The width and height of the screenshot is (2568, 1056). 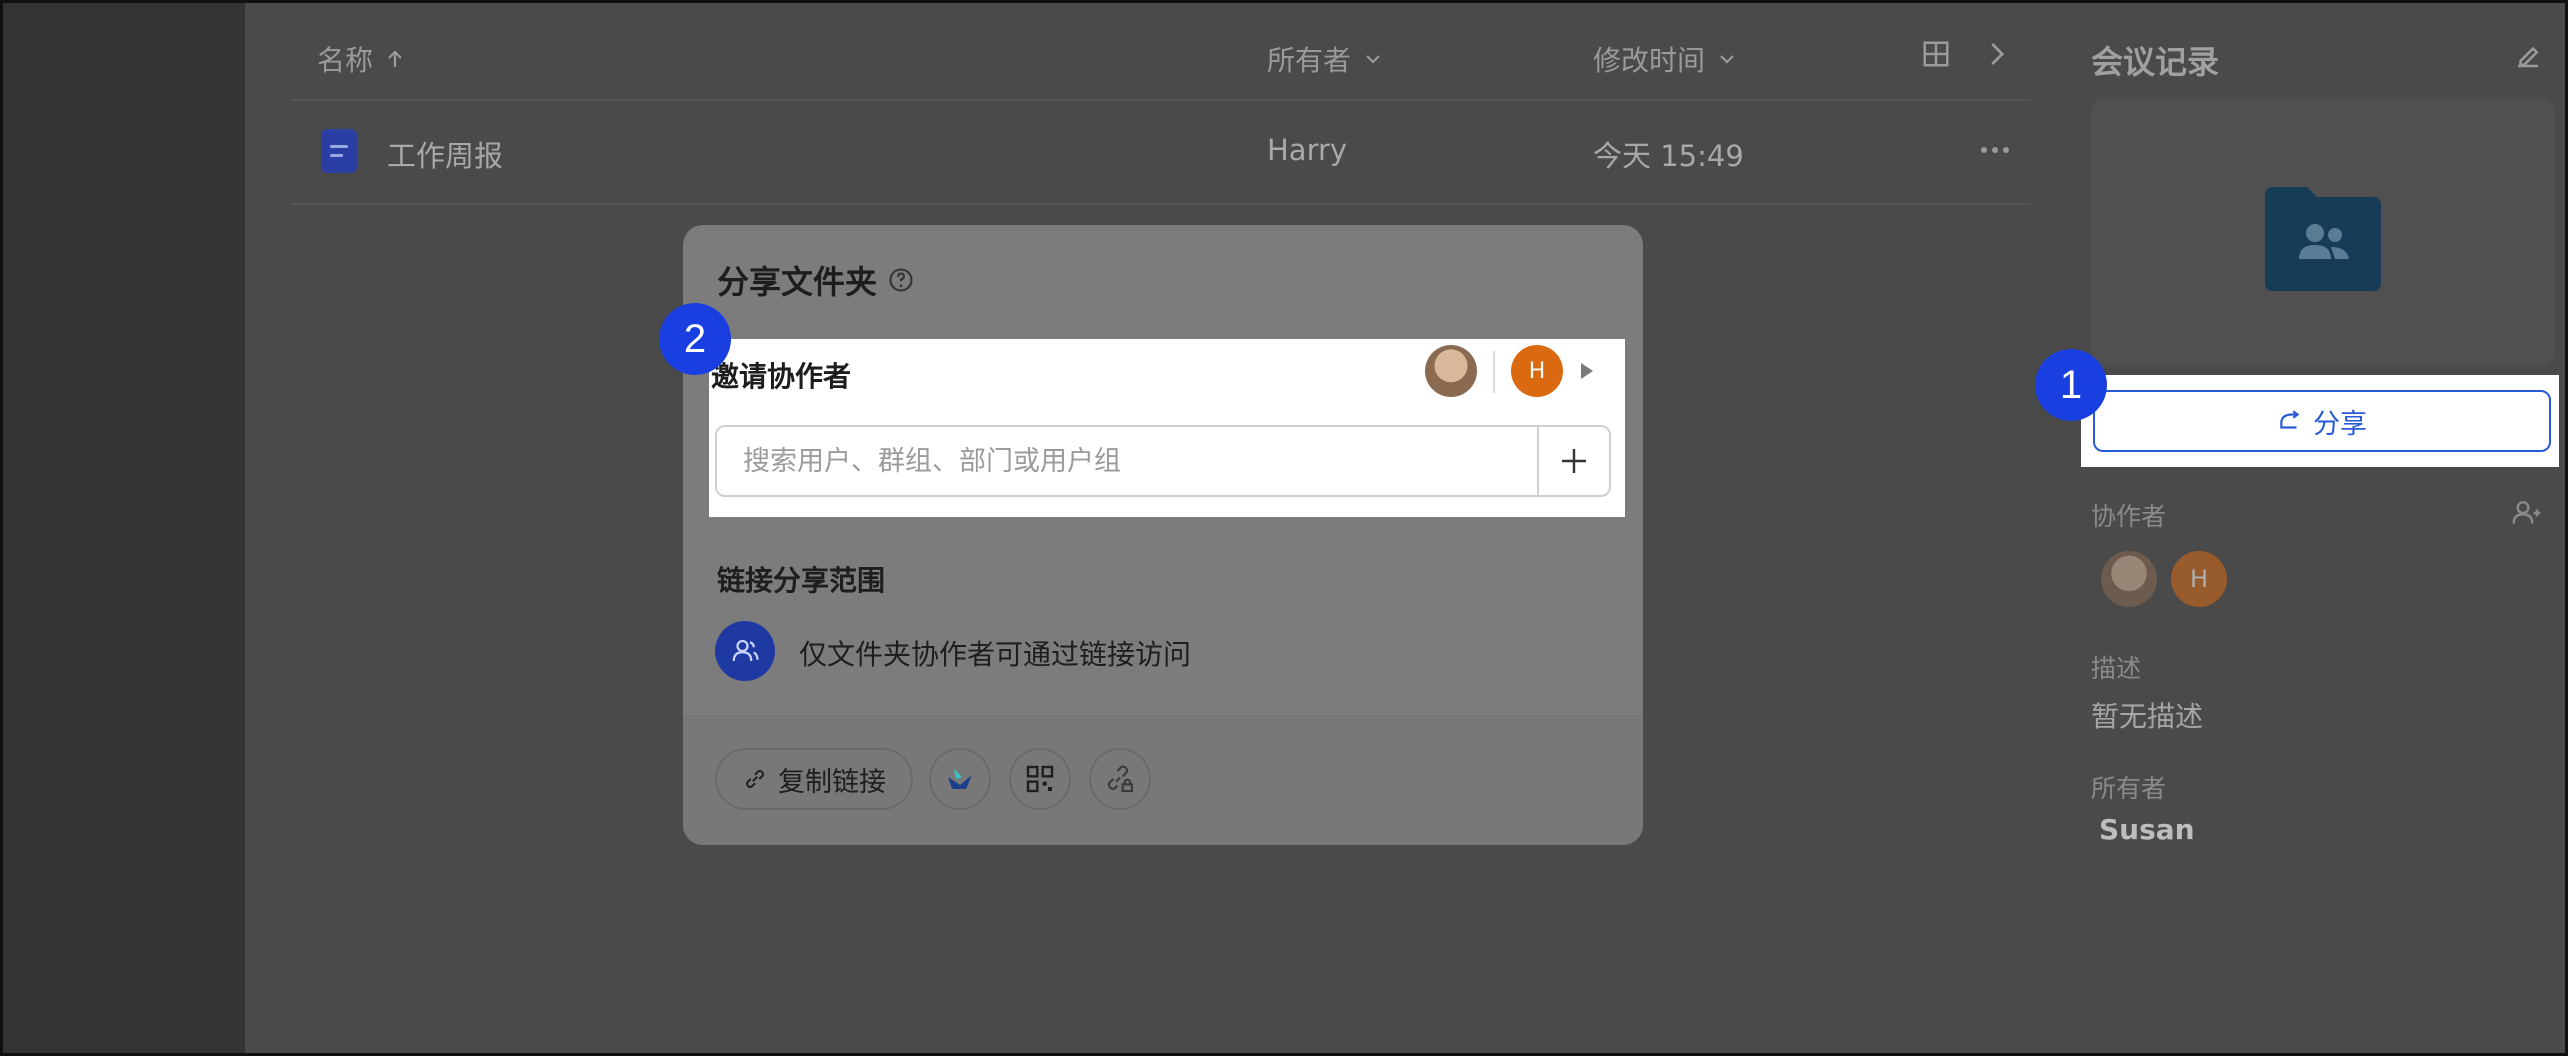 I want to click on copy-link-button: 复制链接, so click(x=814, y=779).